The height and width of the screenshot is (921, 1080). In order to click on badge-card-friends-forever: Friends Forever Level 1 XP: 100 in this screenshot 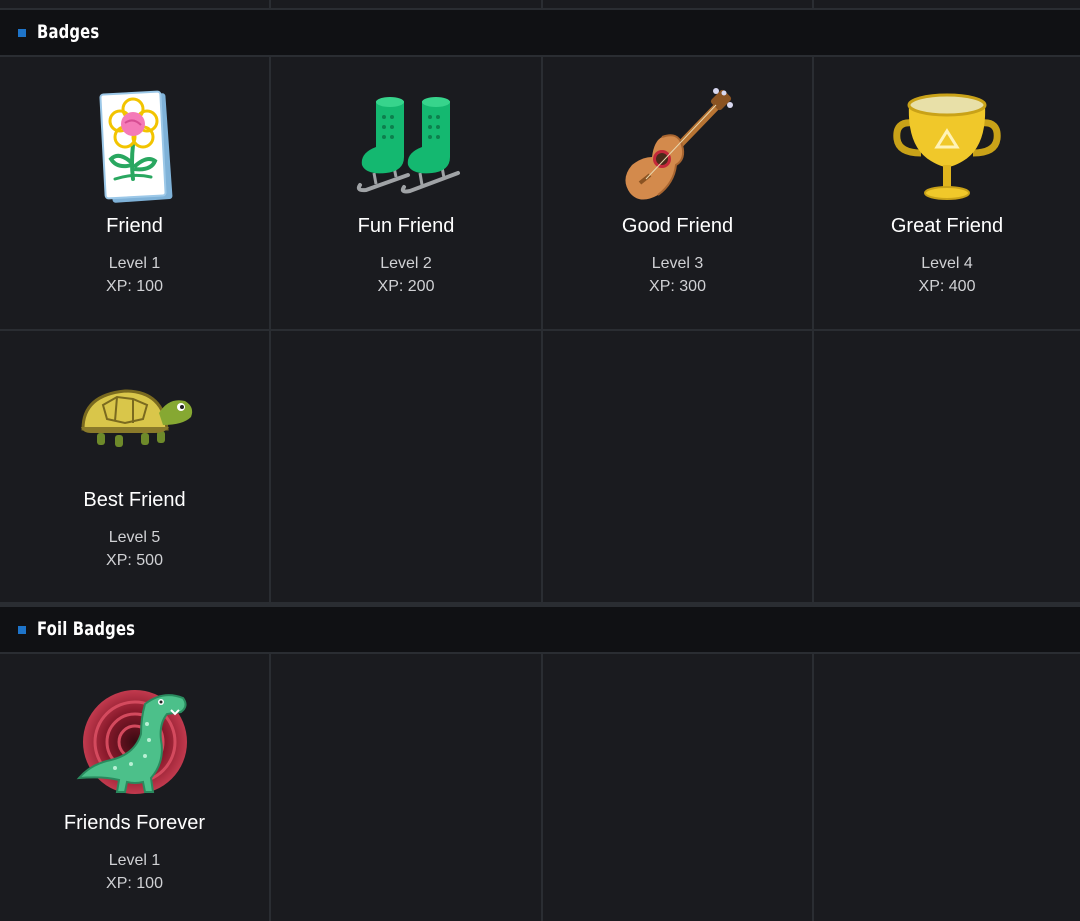, I will do `click(134, 787)`.